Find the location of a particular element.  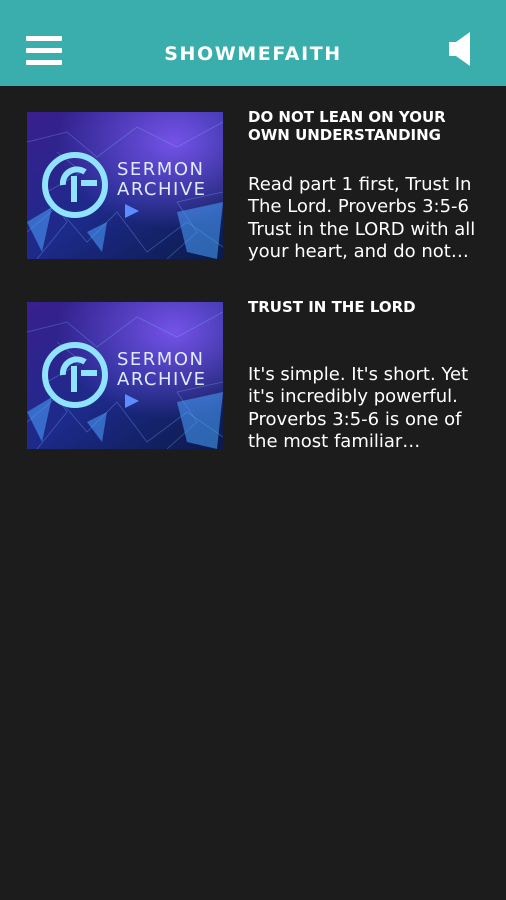

speaker-icon is located at coordinates (461, 49).